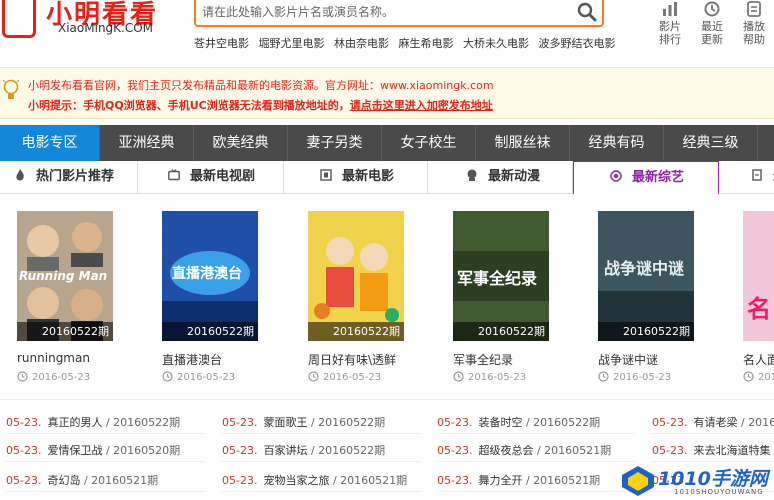 This screenshot has width=774, height=500. Describe the element at coordinates (758, 359) in the screenshot. I see `card-title: 名人面` at that location.